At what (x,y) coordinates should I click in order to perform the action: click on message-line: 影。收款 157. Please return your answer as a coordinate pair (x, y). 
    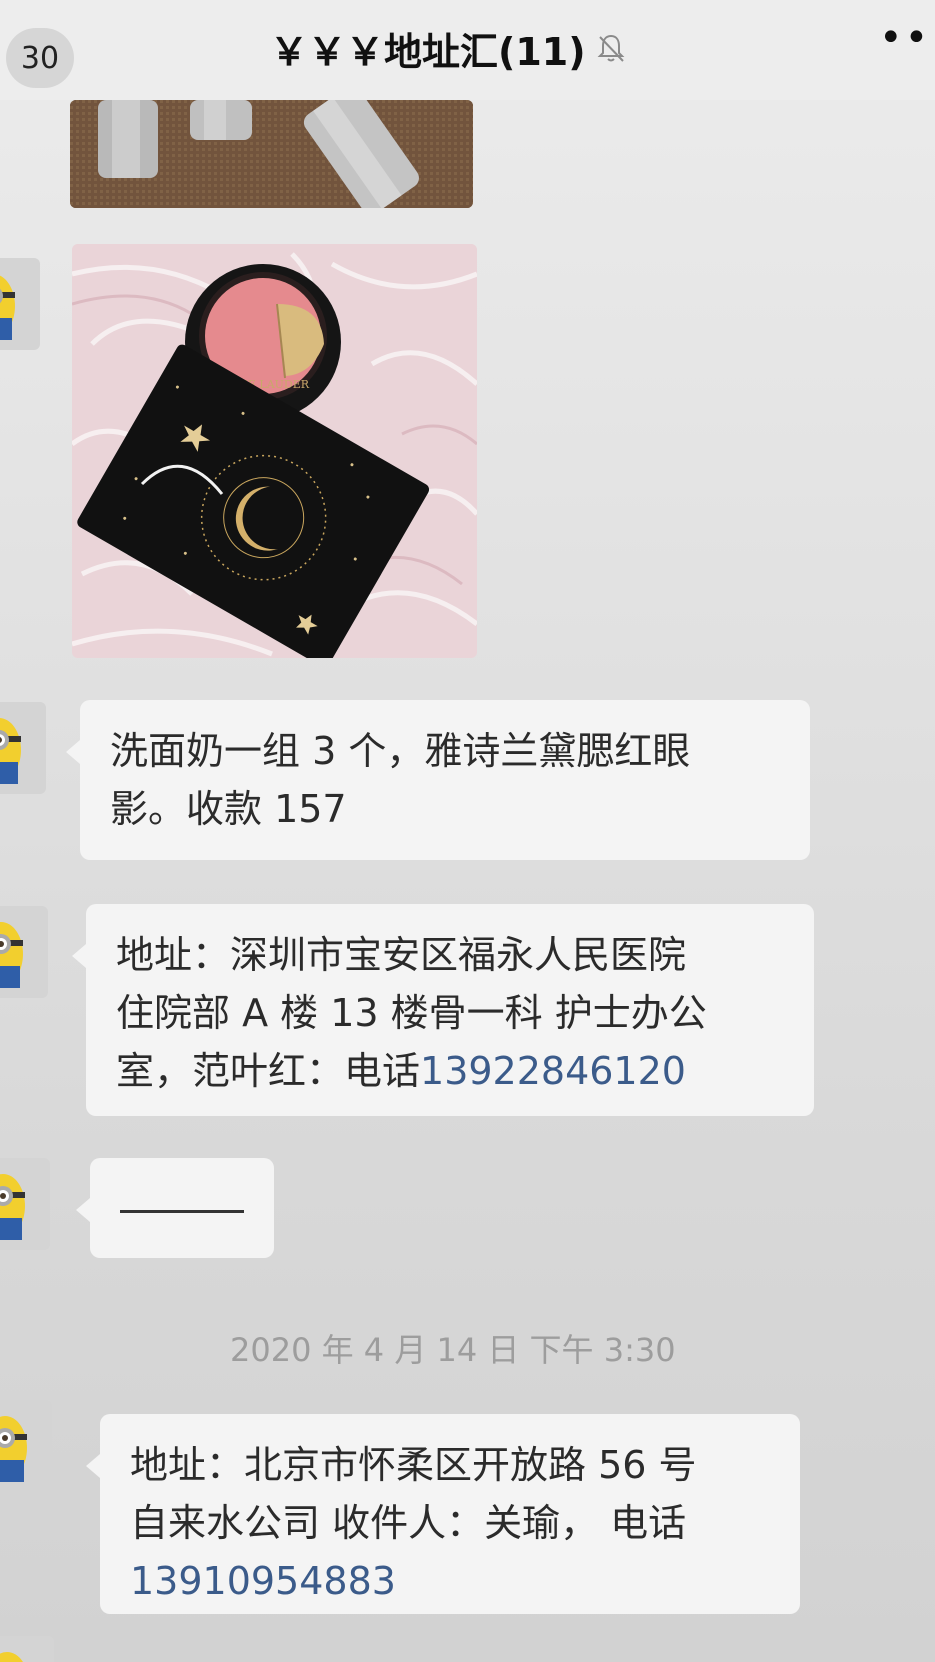
    Looking at the image, I should click on (228, 809).